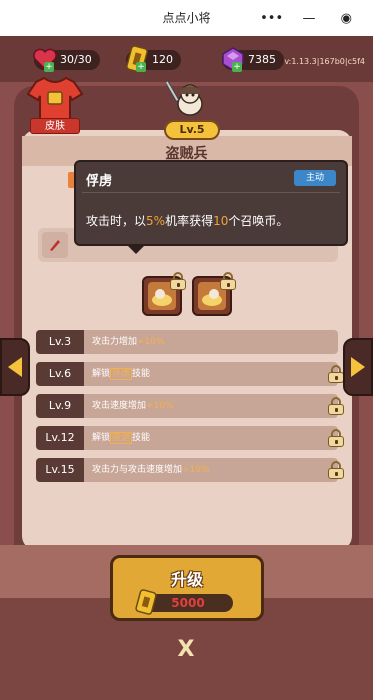 The image size is (373, 700). I want to click on capsule-menu: ••• — ◉, so click(309, 18).